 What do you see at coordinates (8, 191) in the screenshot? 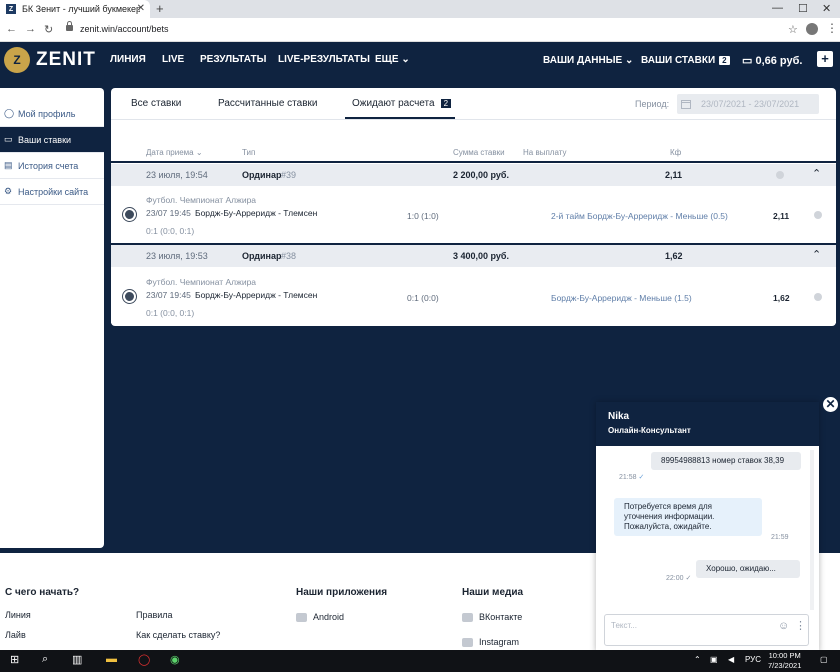
I see `gear-icon: ⚙` at bounding box center [8, 191].